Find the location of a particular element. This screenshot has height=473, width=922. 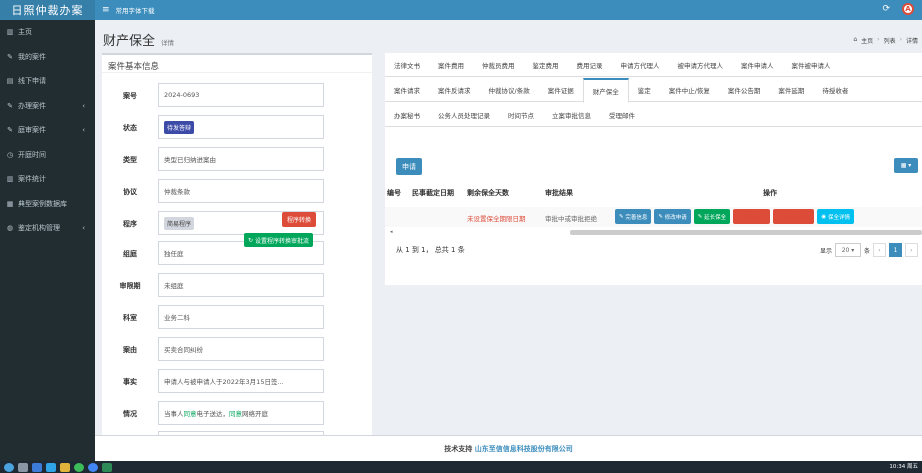

modify-apply-button: ✎ 修改申请 is located at coordinates (672, 216).